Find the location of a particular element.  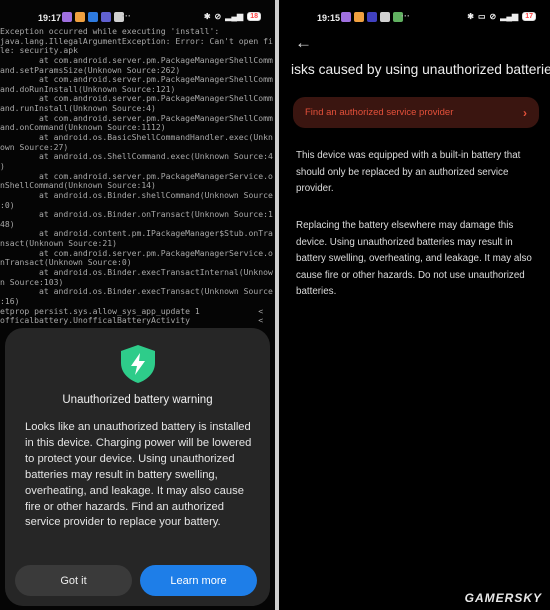

status-bar: 19:17 ··· ✱ ⊘ ▂▄▆ 18 is located at coordinates (137, 18).